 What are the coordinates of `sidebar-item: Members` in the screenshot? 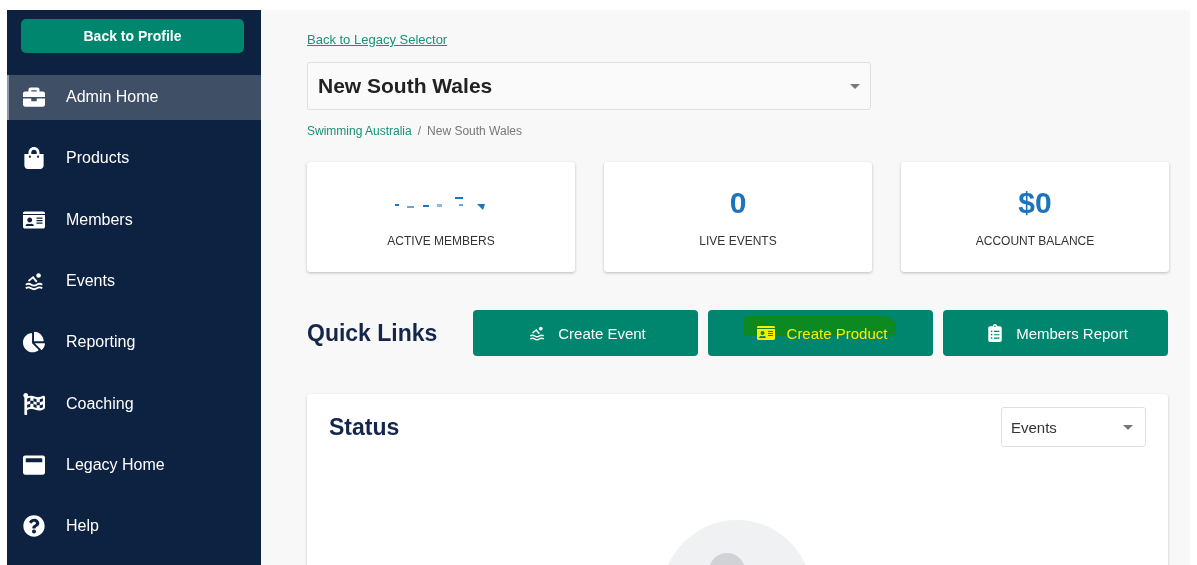 It's located at (134, 220).